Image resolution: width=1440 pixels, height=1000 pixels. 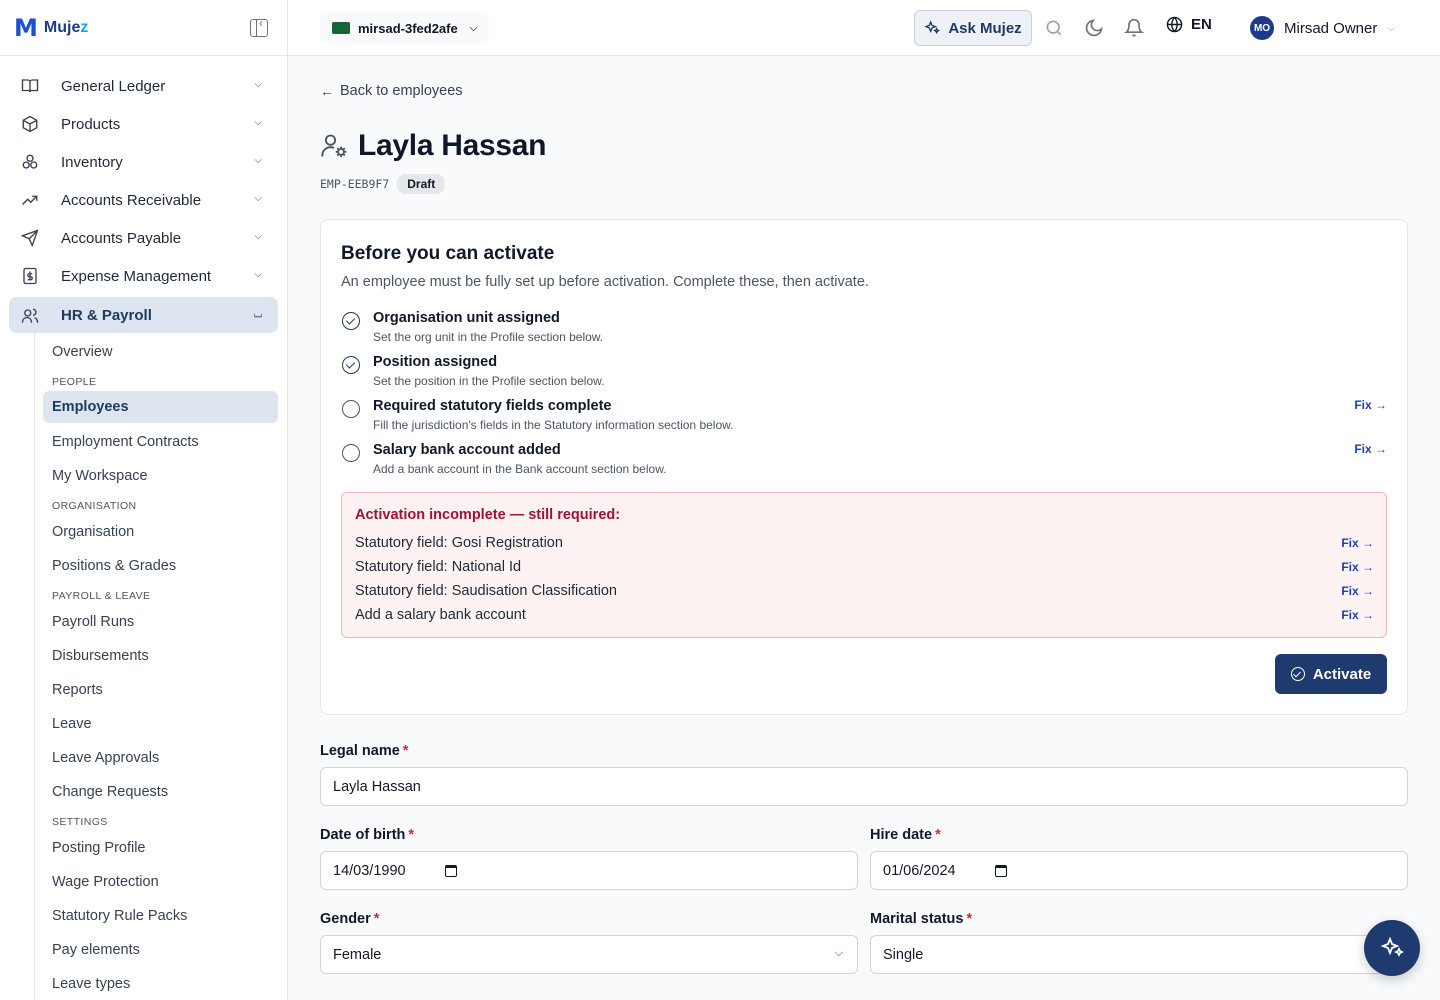 What do you see at coordinates (94, 506) in the screenshot?
I see `section-label-organisation: ORGANISATION` at bounding box center [94, 506].